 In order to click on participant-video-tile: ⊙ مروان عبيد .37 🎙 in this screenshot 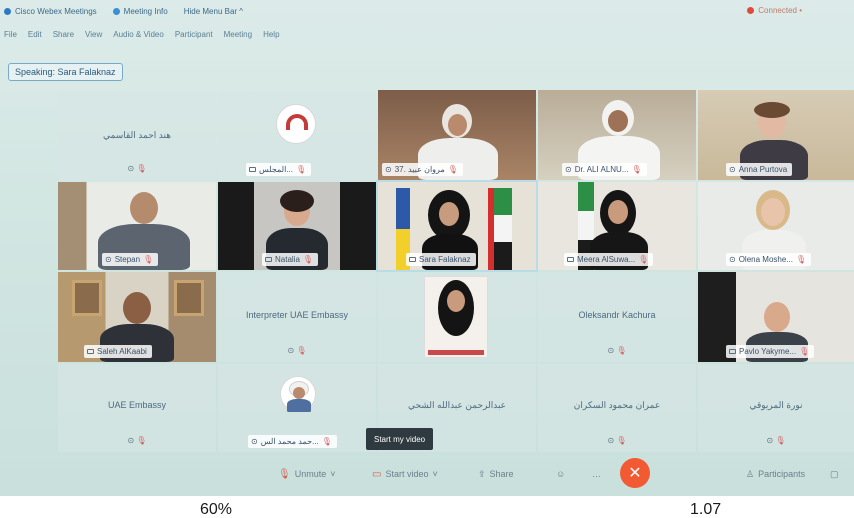, I will do `click(457, 135)`.